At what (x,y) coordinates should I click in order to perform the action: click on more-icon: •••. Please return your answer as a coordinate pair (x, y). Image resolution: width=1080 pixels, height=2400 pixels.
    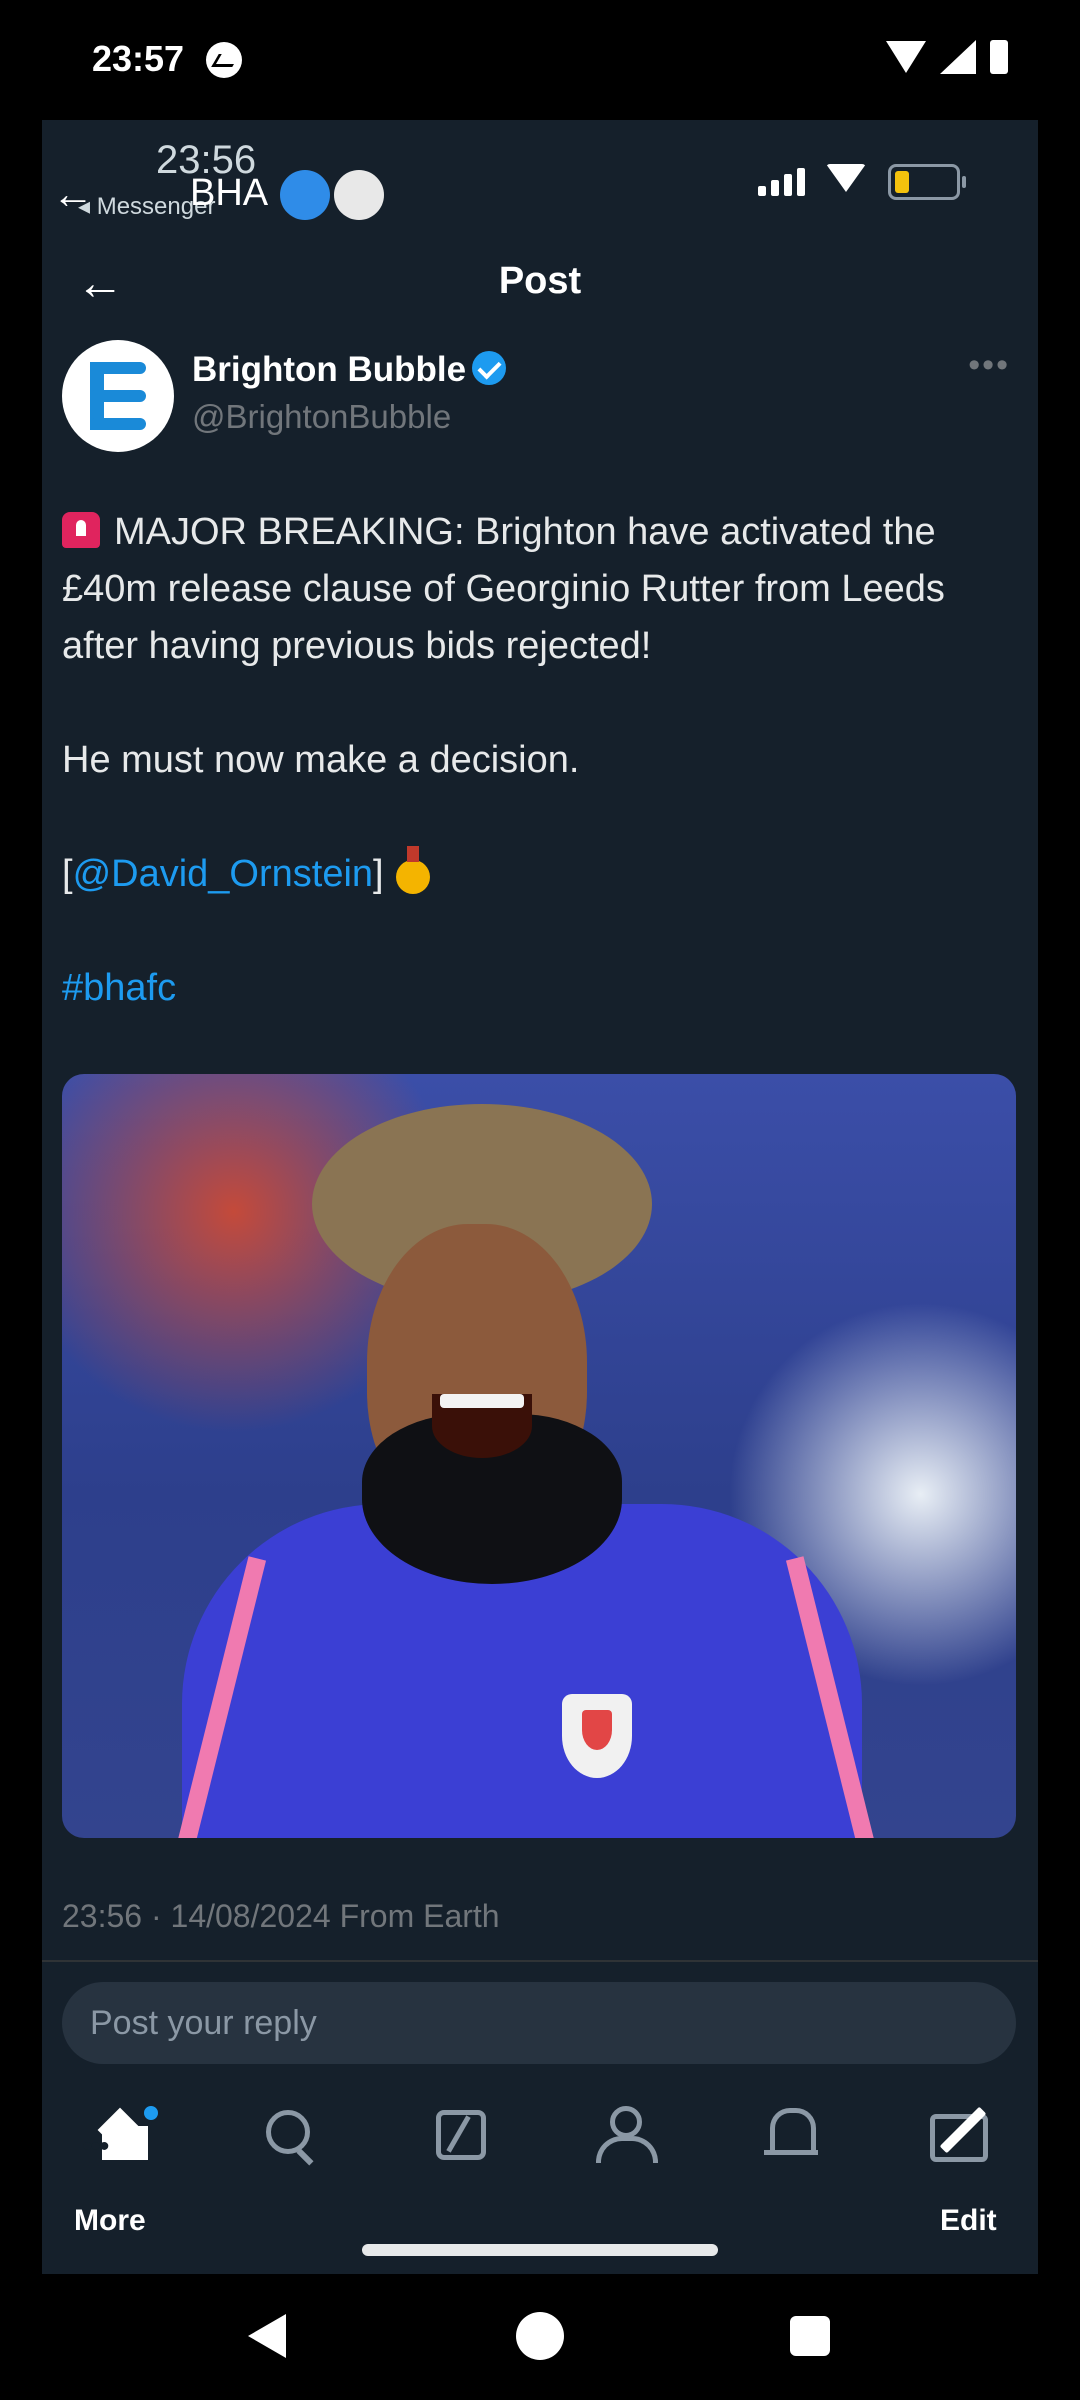
    Looking at the image, I should click on (989, 365).